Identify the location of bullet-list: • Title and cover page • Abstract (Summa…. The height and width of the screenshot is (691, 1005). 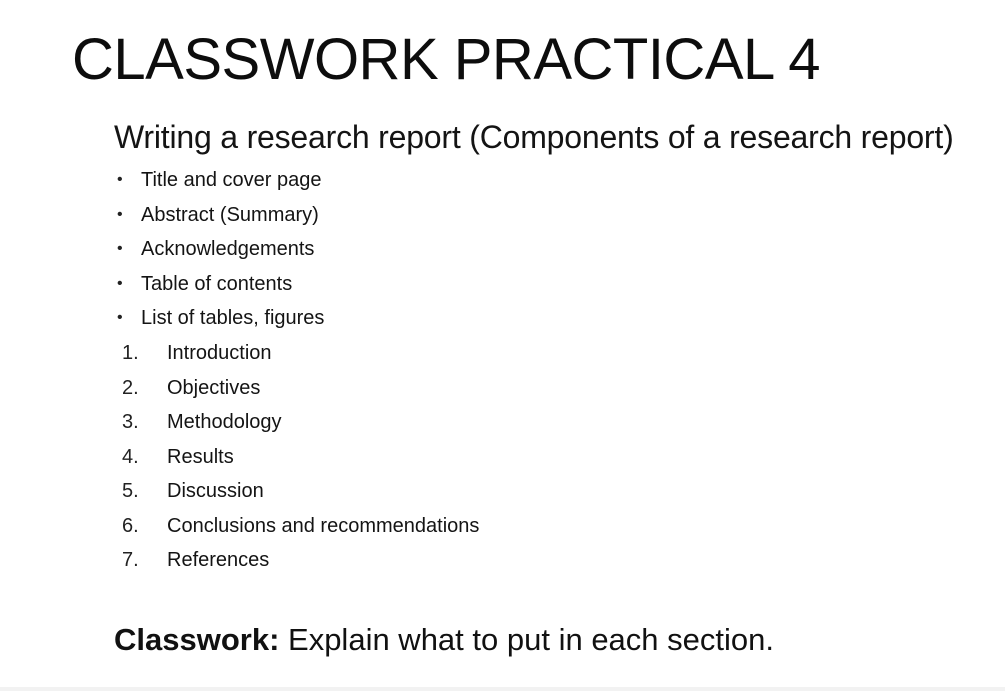
(219, 249).